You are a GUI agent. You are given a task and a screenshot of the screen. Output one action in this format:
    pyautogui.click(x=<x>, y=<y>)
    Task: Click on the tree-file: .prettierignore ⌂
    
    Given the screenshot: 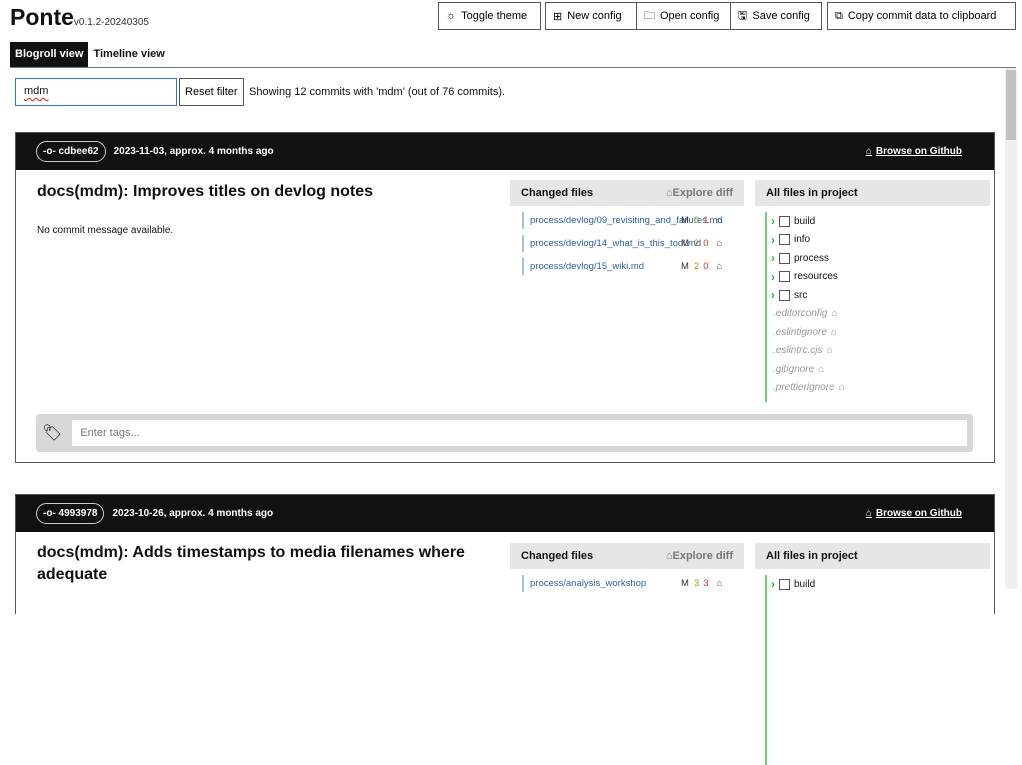 What is the action you would take?
    pyautogui.click(x=880, y=388)
    